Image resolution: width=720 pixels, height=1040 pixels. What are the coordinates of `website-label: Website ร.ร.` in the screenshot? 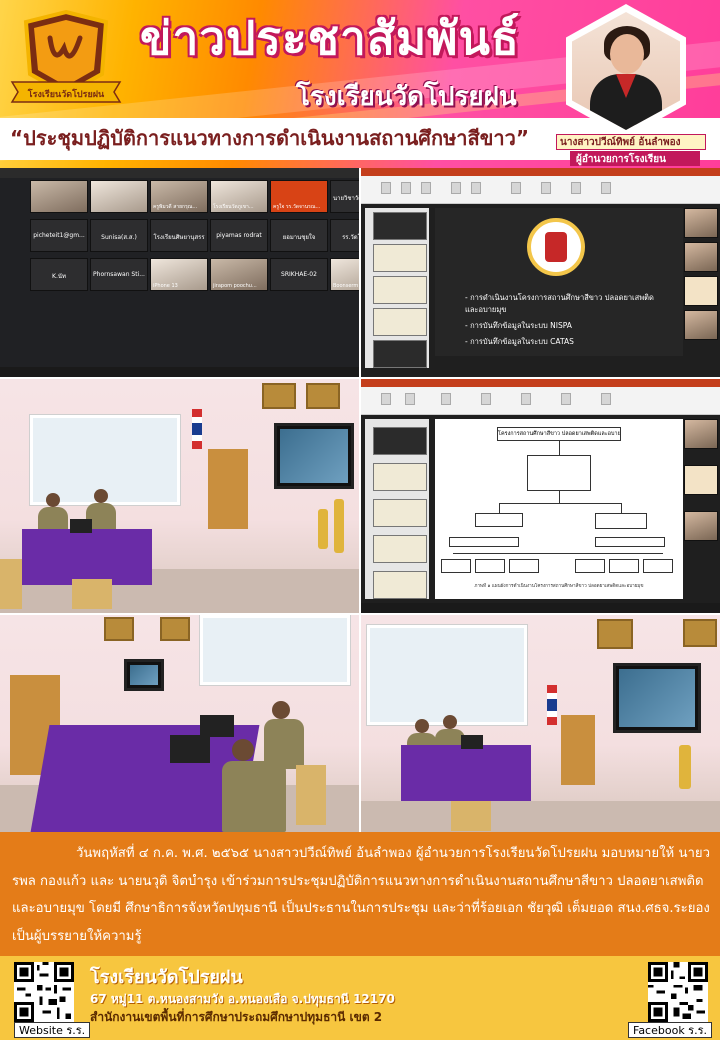 It's located at (52, 1030).